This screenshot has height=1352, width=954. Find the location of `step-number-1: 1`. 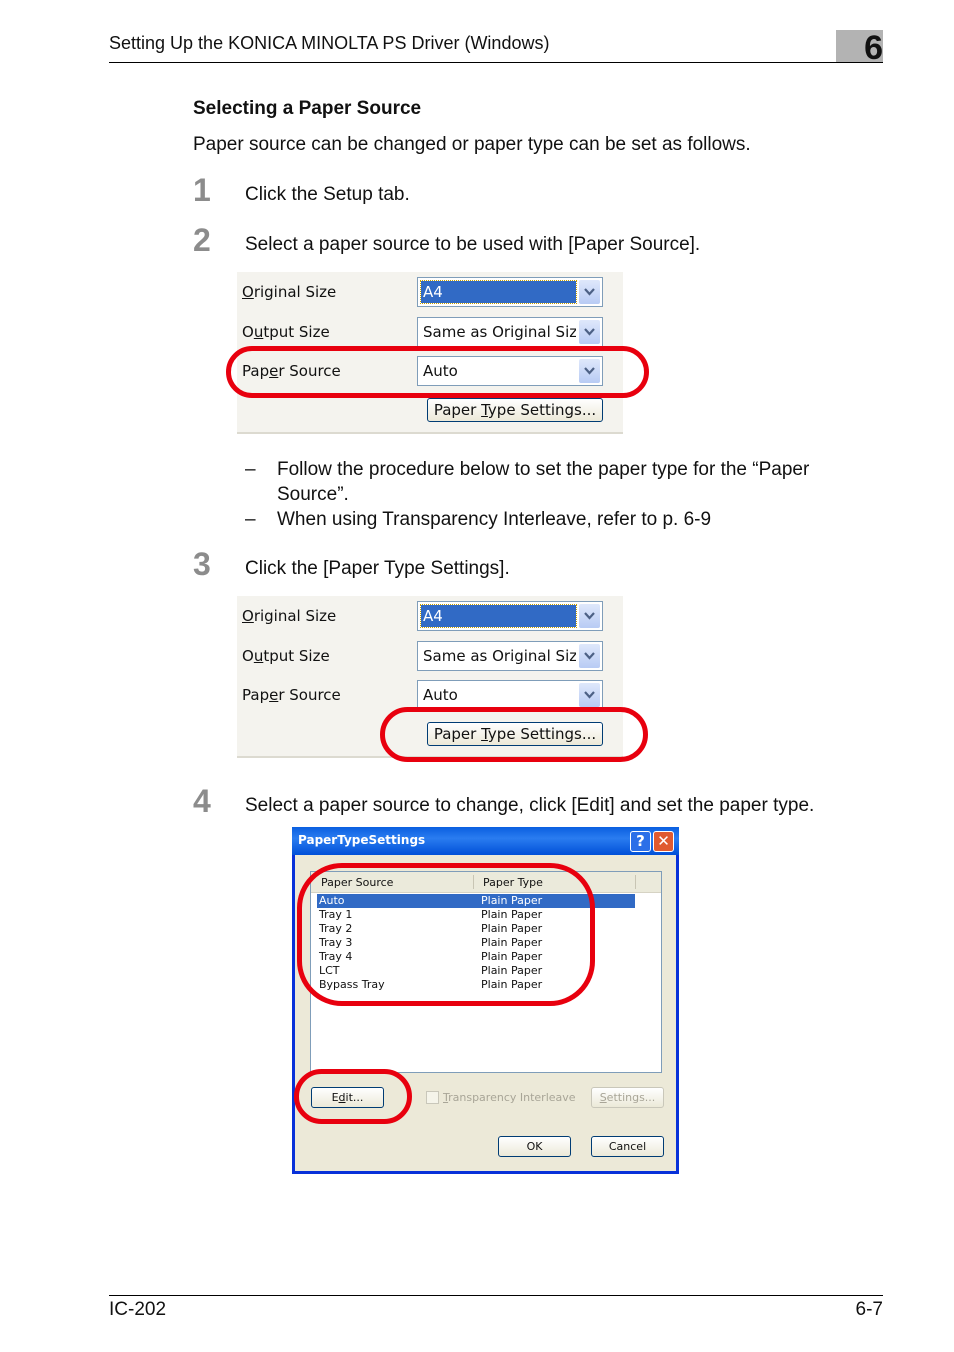

step-number-1: 1 is located at coordinates (202, 190).